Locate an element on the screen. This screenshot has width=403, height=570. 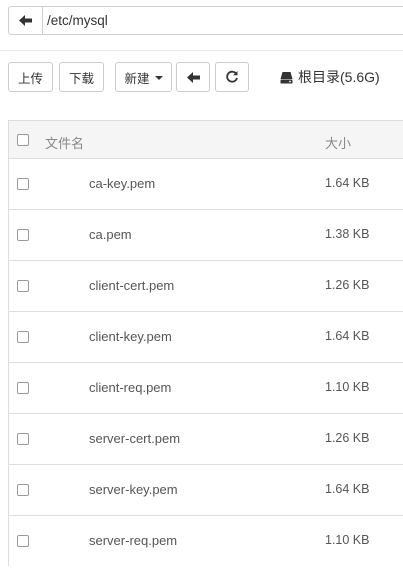
refresh-button is located at coordinates (232, 77).